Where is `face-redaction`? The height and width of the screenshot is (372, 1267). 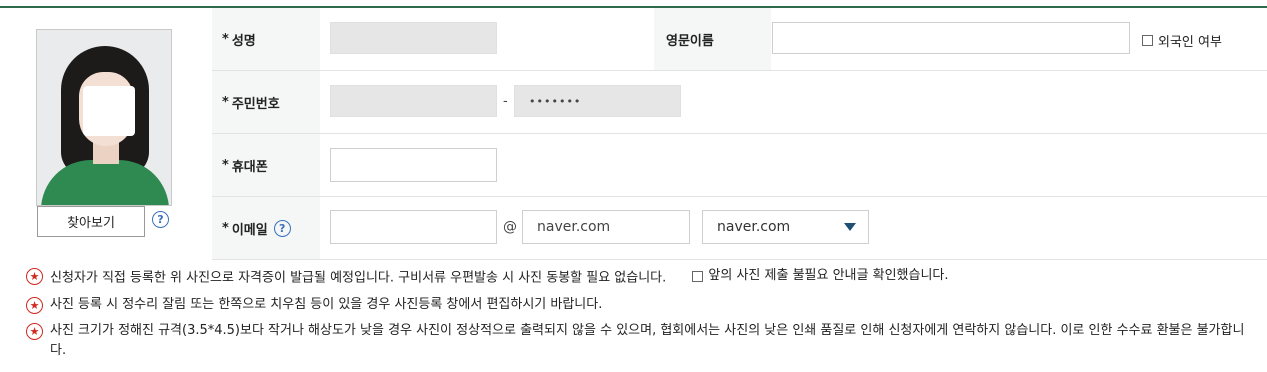 face-redaction is located at coordinates (109, 111).